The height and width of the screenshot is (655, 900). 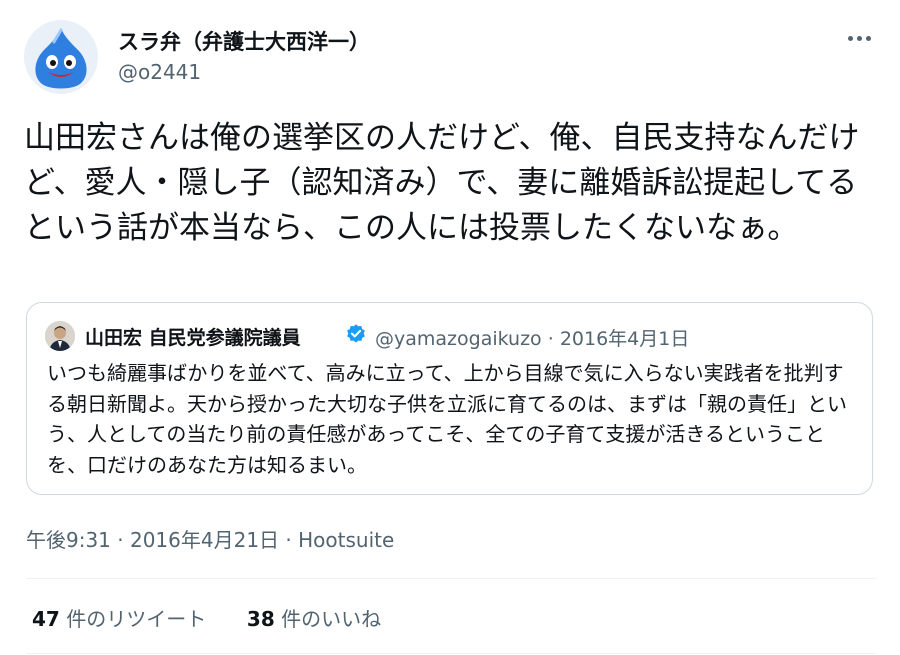 I want to click on likes-label: 件のいいね, so click(x=328, y=619).